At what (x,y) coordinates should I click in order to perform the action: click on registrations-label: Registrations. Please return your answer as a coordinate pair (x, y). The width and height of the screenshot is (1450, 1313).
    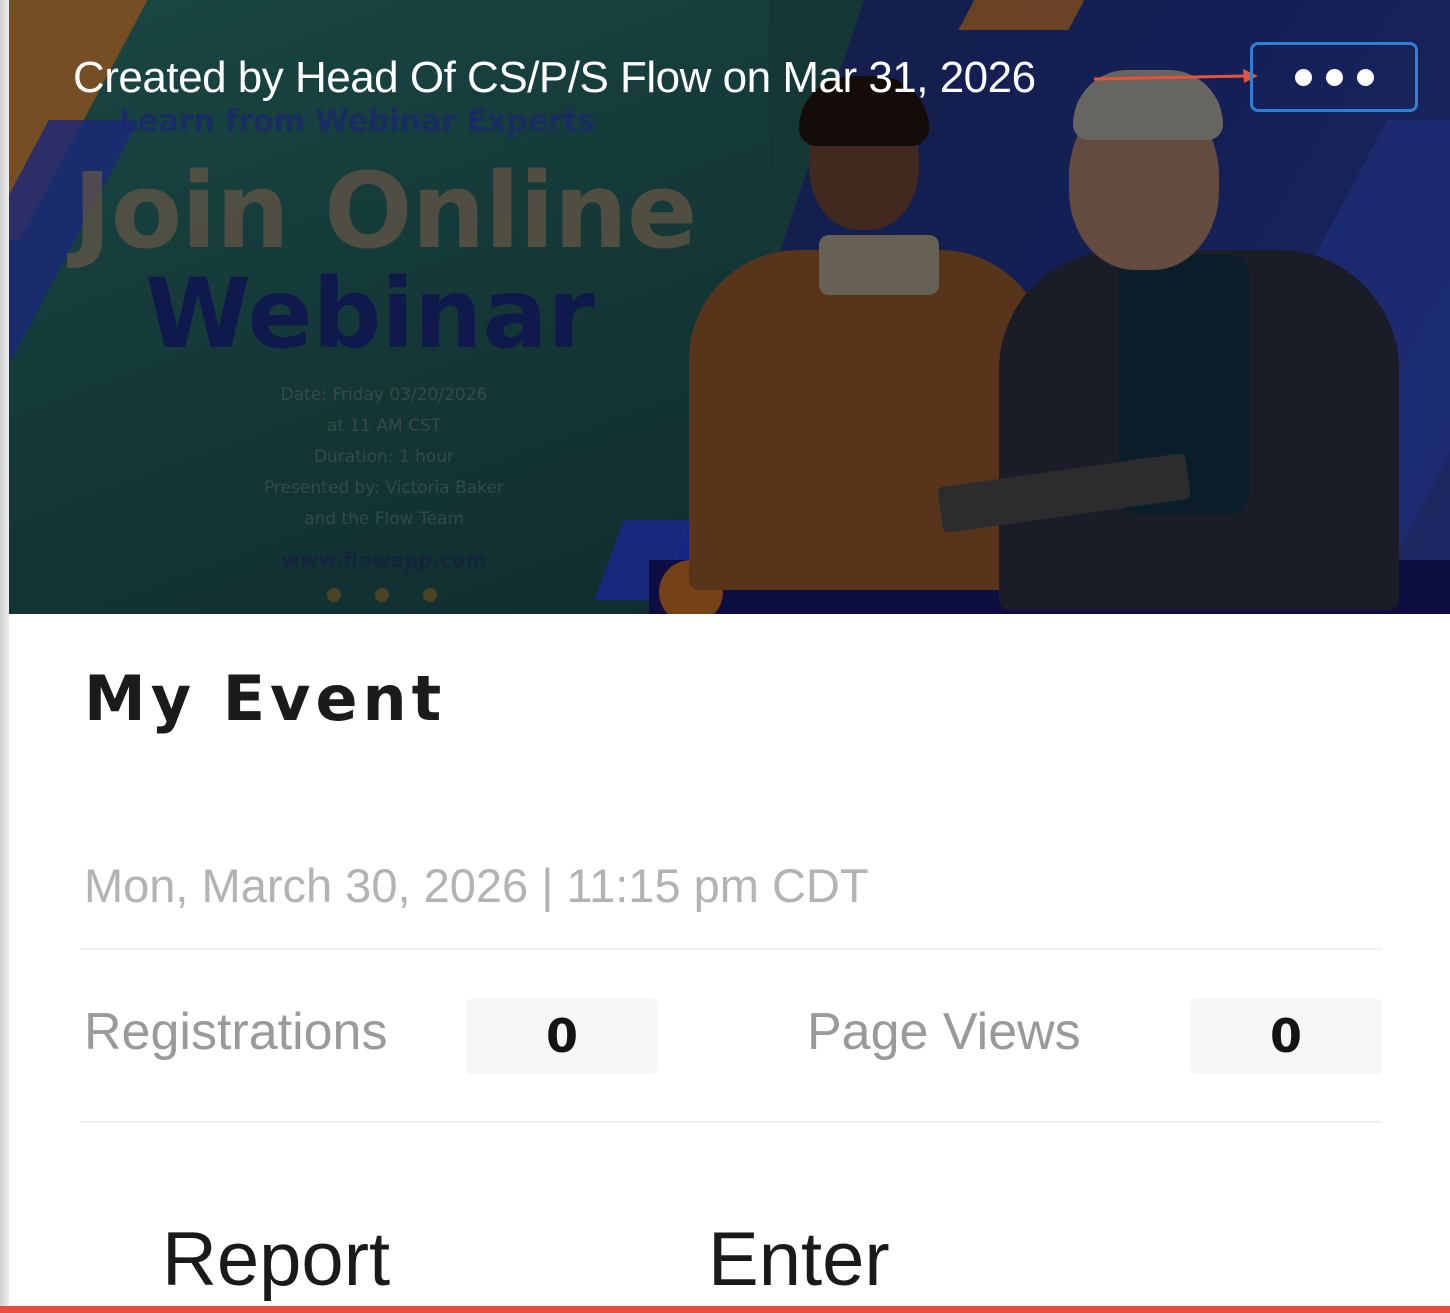
    Looking at the image, I should click on (236, 1032).